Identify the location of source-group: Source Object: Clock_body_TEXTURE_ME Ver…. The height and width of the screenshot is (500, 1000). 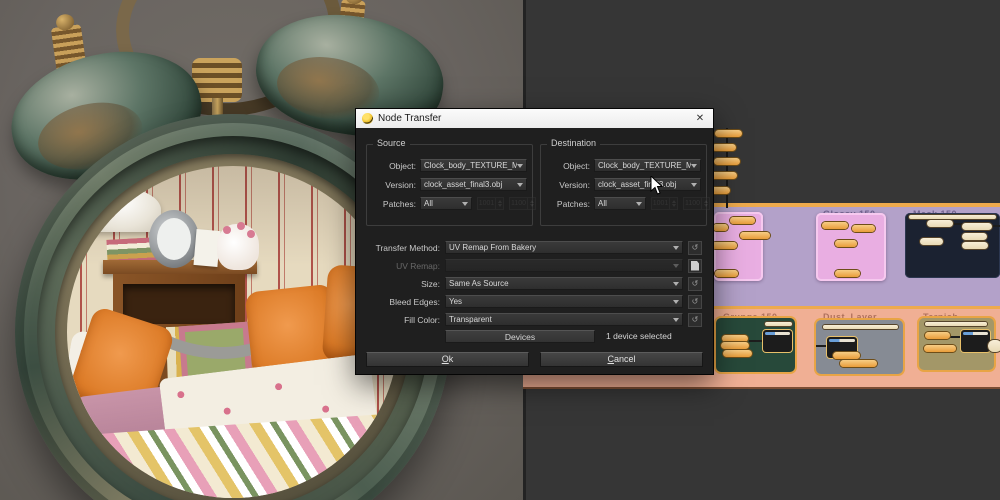
(451, 182).